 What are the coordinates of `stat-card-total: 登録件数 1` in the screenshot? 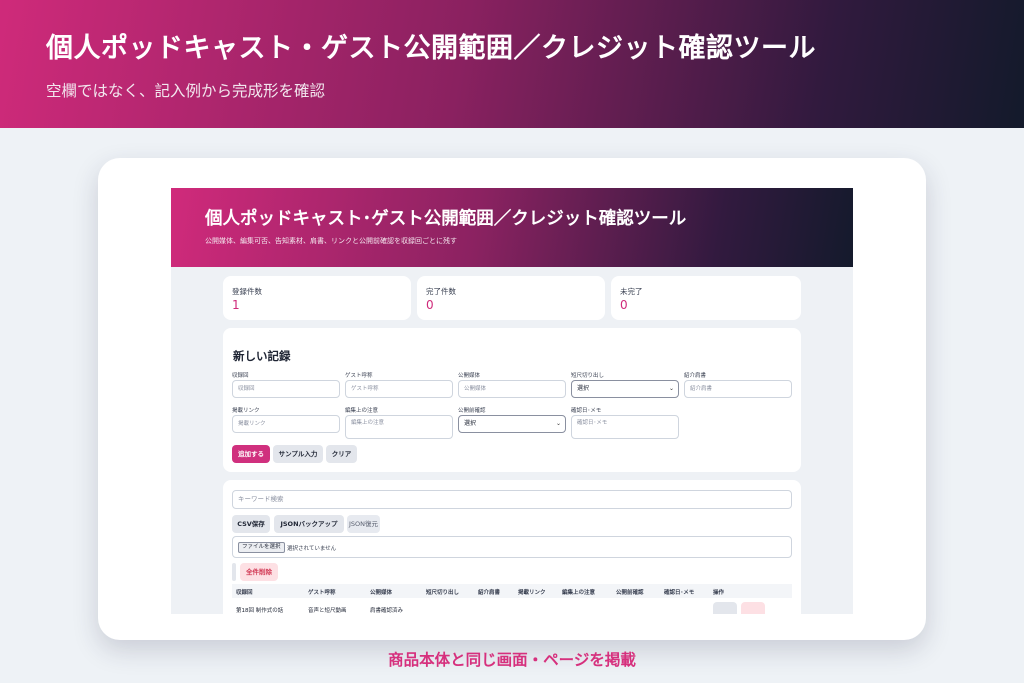 It's located at (317, 298).